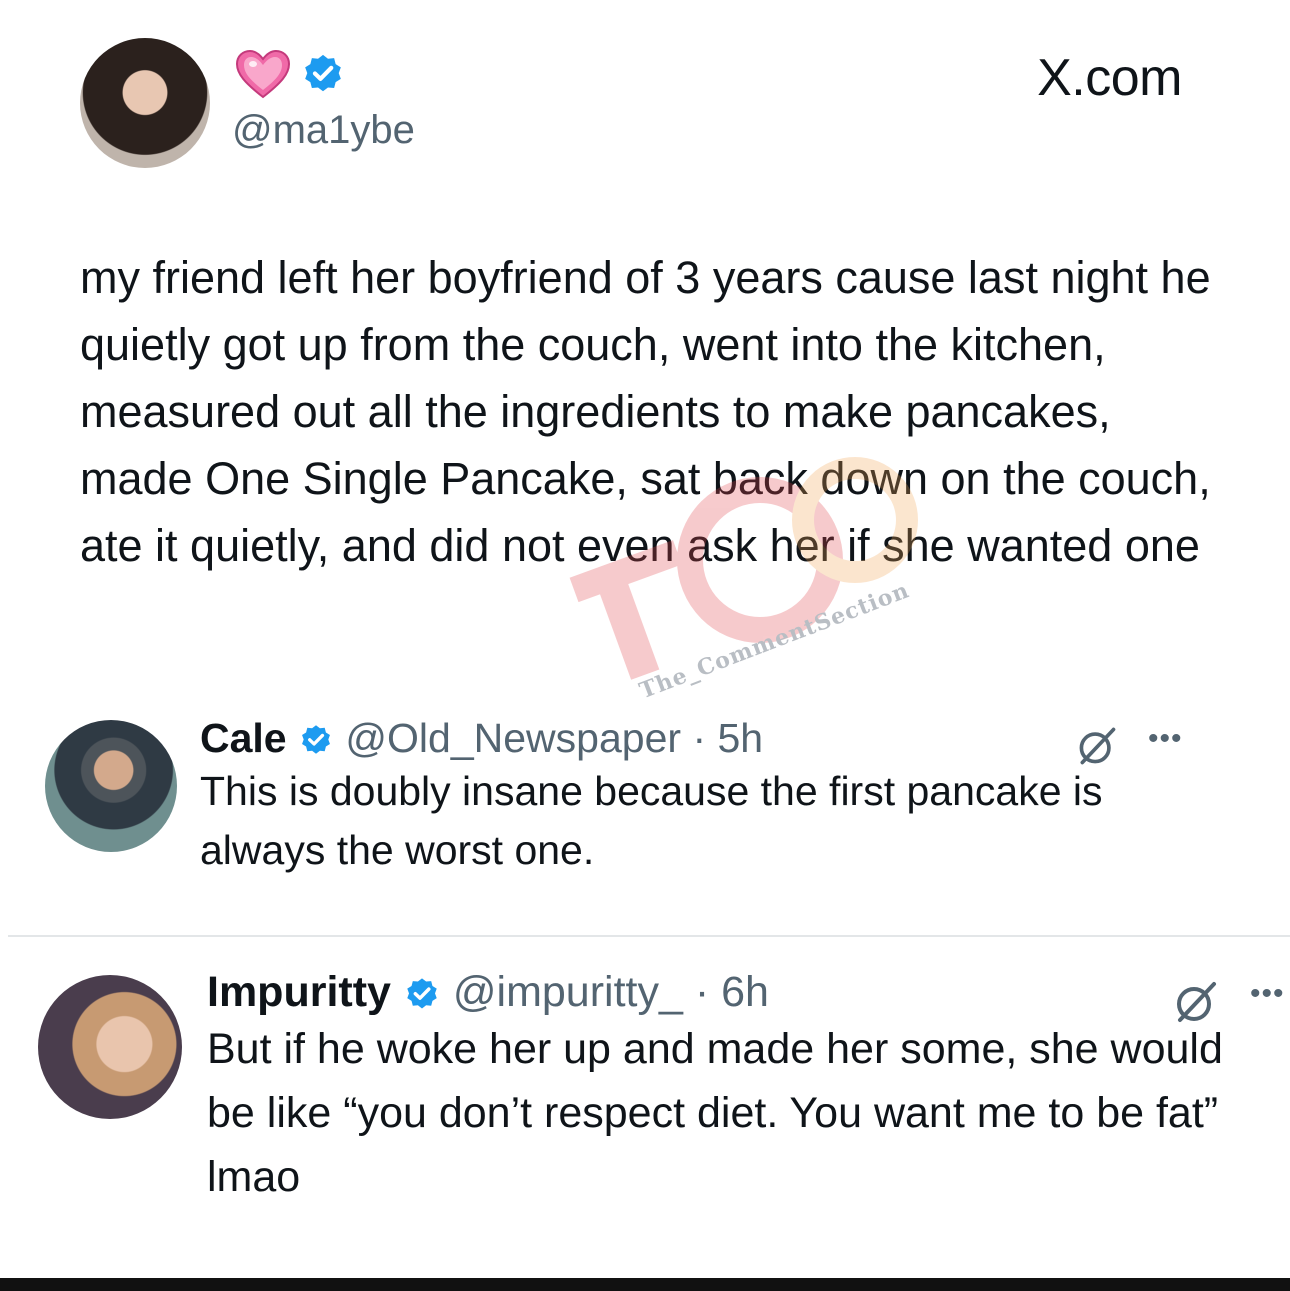 The width and height of the screenshot is (1290, 1291). I want to click on reply-handle: @impuritty_, so click(568, 992).